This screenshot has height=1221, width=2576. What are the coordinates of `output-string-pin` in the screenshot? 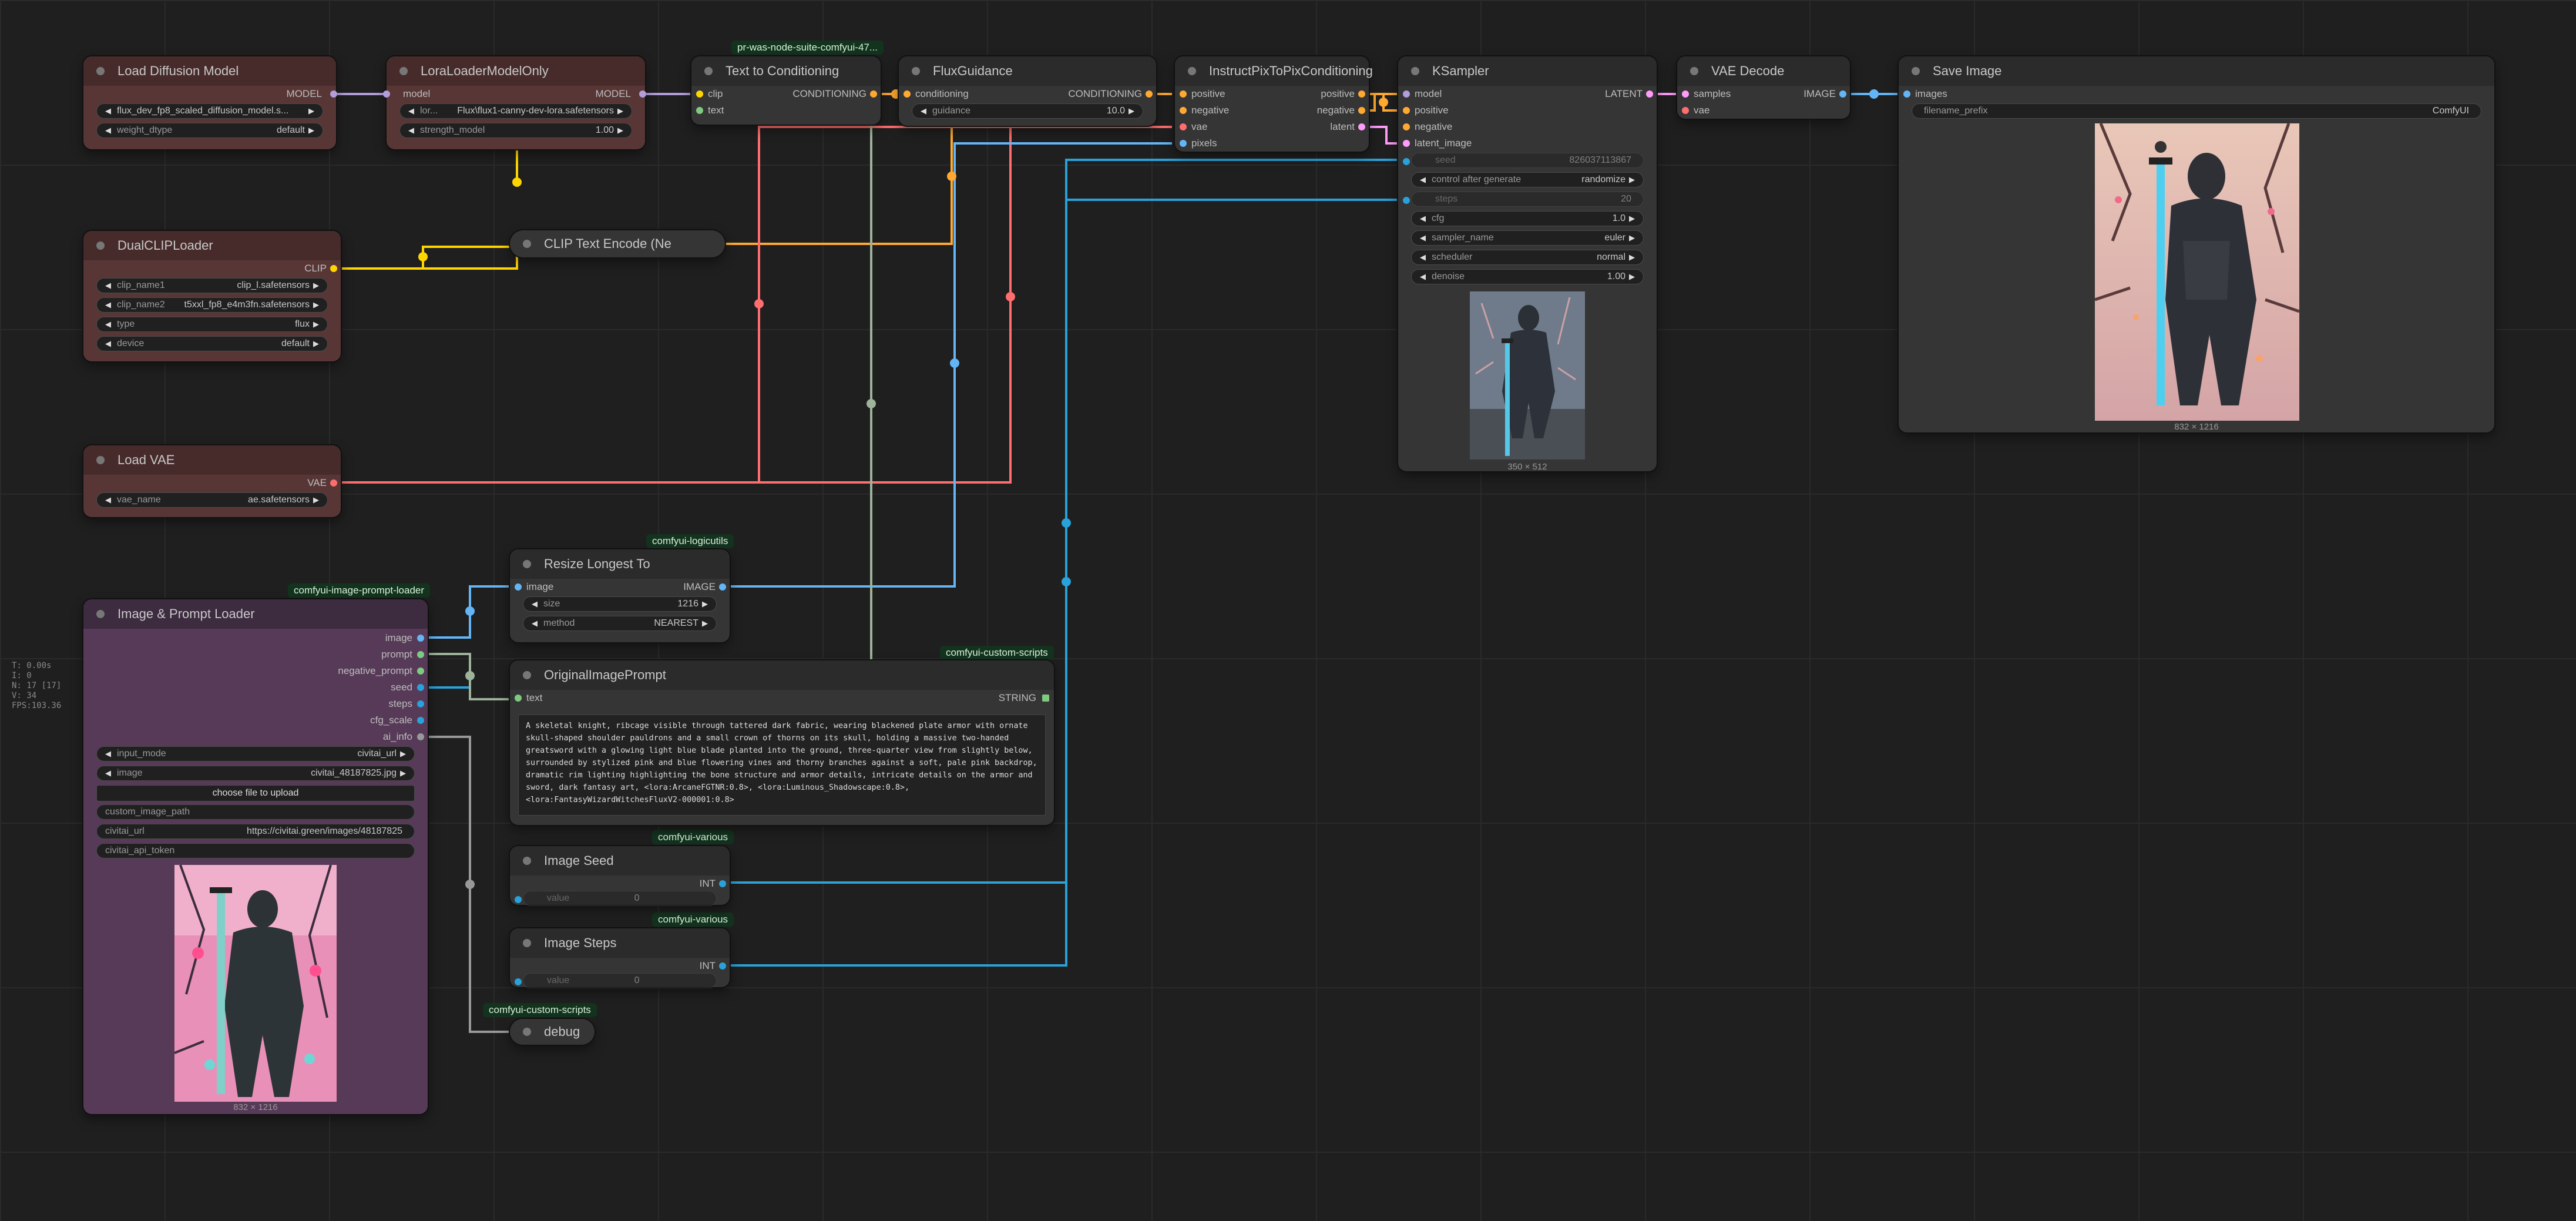 It's located at (1045, 698).